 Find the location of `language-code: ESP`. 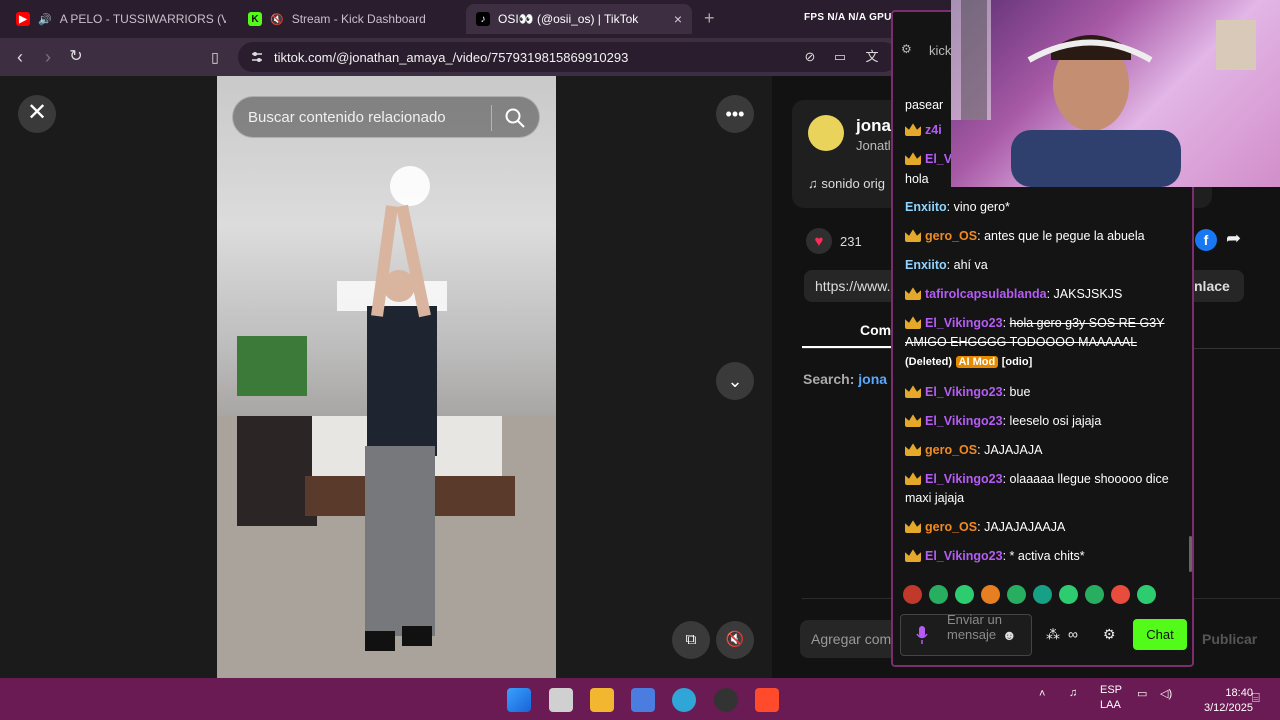

language-code: ESP is located at coordinates (1111, 690).